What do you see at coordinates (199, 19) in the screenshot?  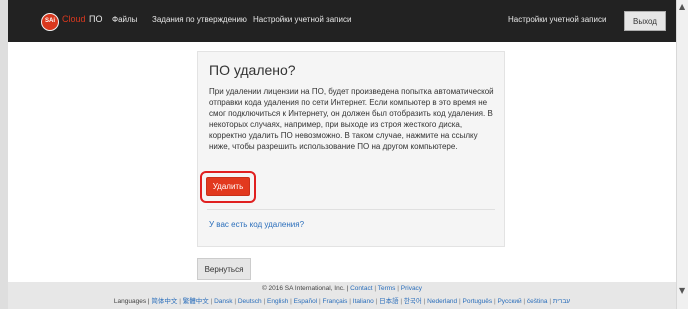 I see `nav-item-approval-tasks: Задания по утверждению` at bounding box center [199, 19].